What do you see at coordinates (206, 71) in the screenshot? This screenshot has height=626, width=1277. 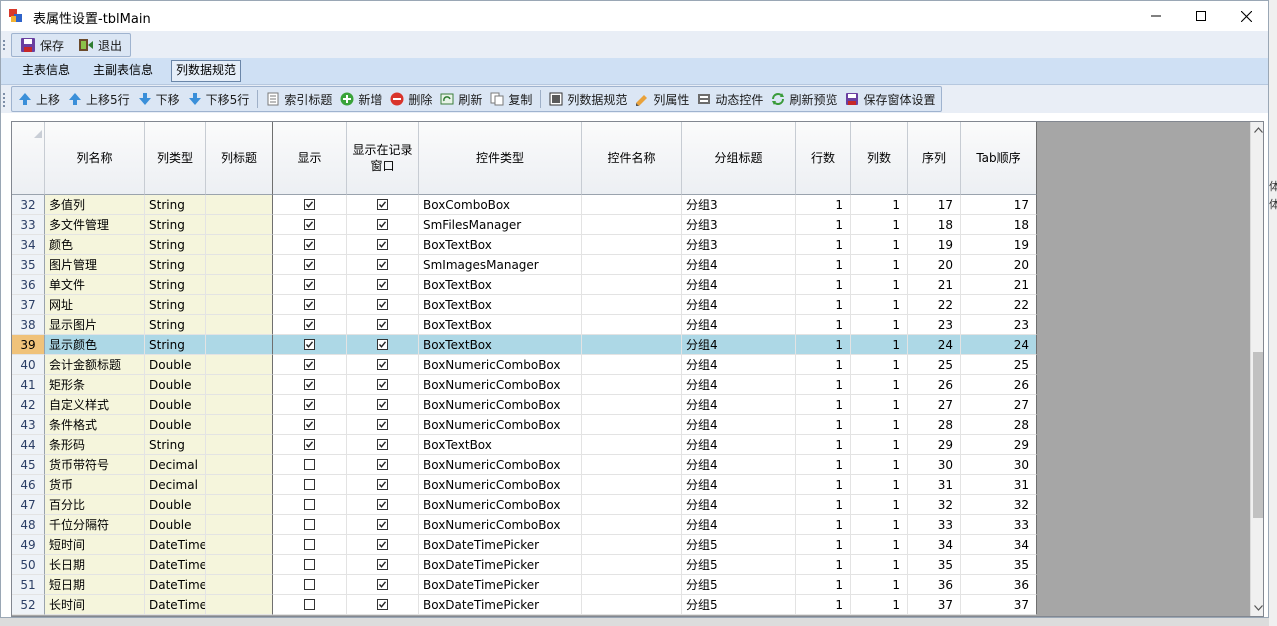 I see `tab-column-data-spec: 列数据规范` at bounding box center [206, 71].